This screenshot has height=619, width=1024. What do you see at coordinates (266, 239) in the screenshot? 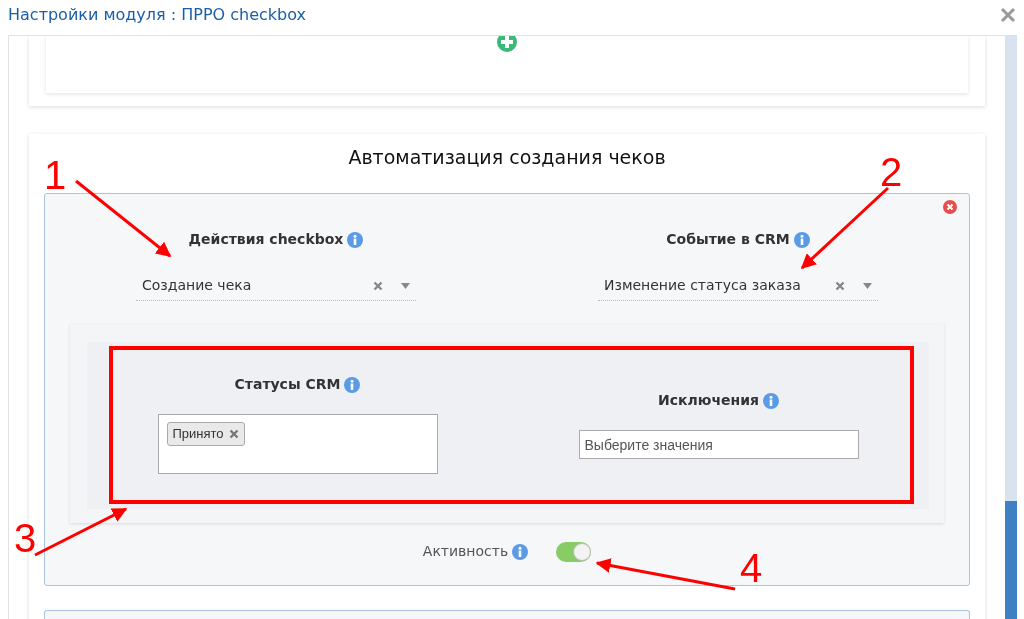
I see `field-label: Действия checkbox` at bounding box center [266, 239].